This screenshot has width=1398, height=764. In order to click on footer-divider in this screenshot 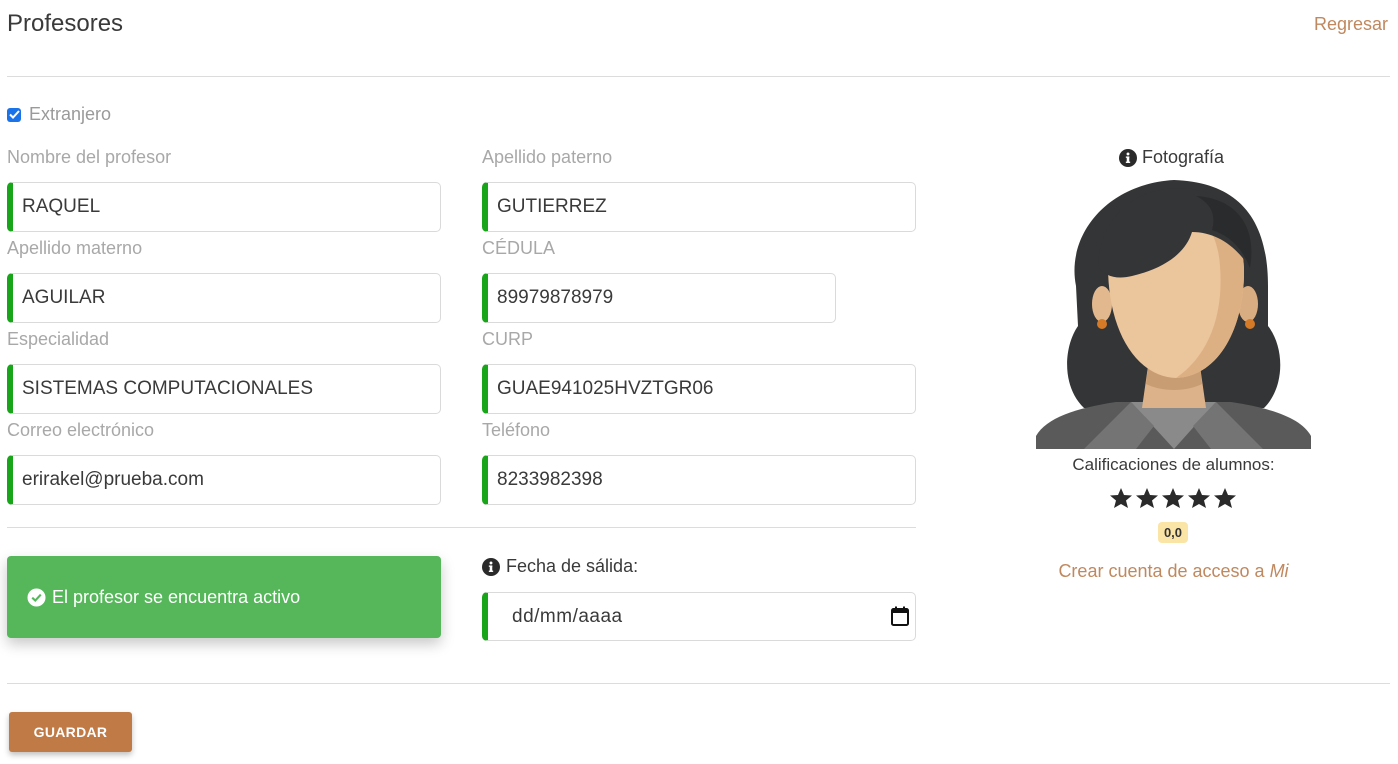, I will do `click(698, 683)`.